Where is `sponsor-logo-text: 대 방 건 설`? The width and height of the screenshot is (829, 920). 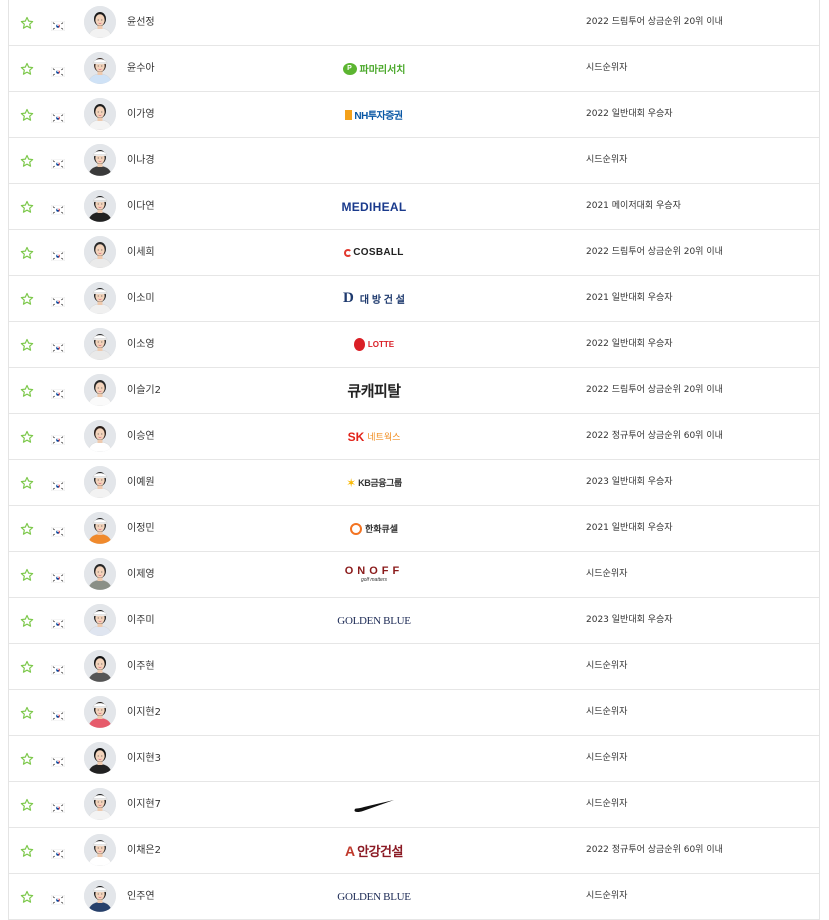
sponsor-logo-text: 대 방 건 설 is located at coordinates (382, 300).